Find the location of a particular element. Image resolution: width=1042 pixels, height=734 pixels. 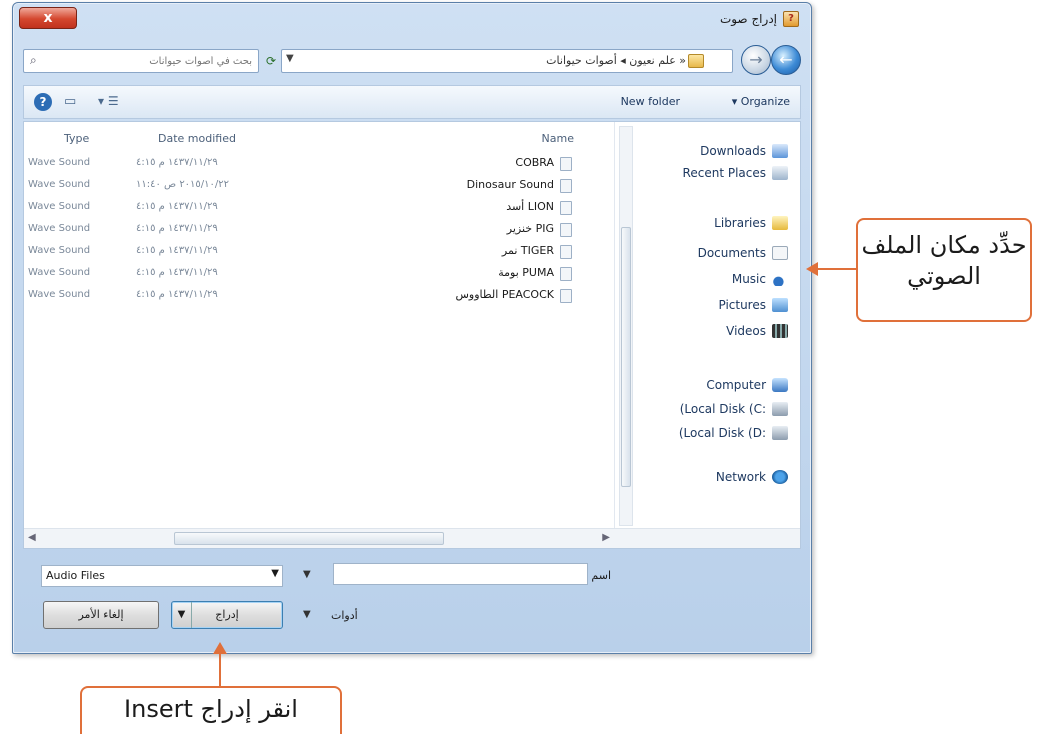

column-header-type: Type is located at coordinates (76, 138).